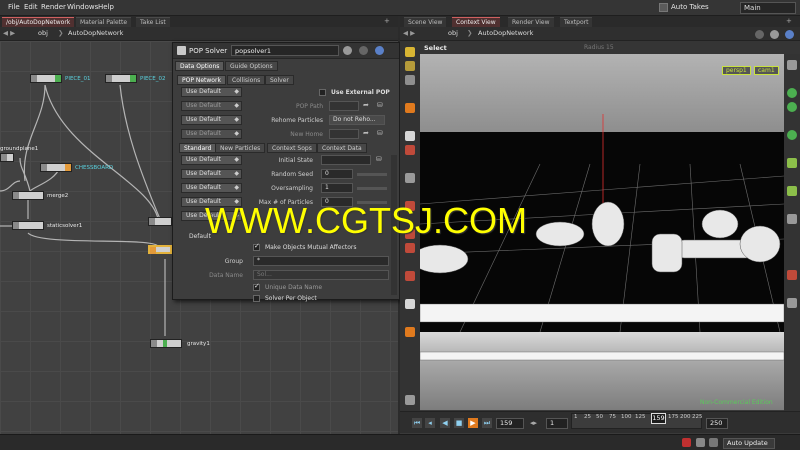 The image size is (800, 450). Describe the element at coordinates (487, 423) in the screenshot. I see `jump-end-icon: ⏭` at that location.